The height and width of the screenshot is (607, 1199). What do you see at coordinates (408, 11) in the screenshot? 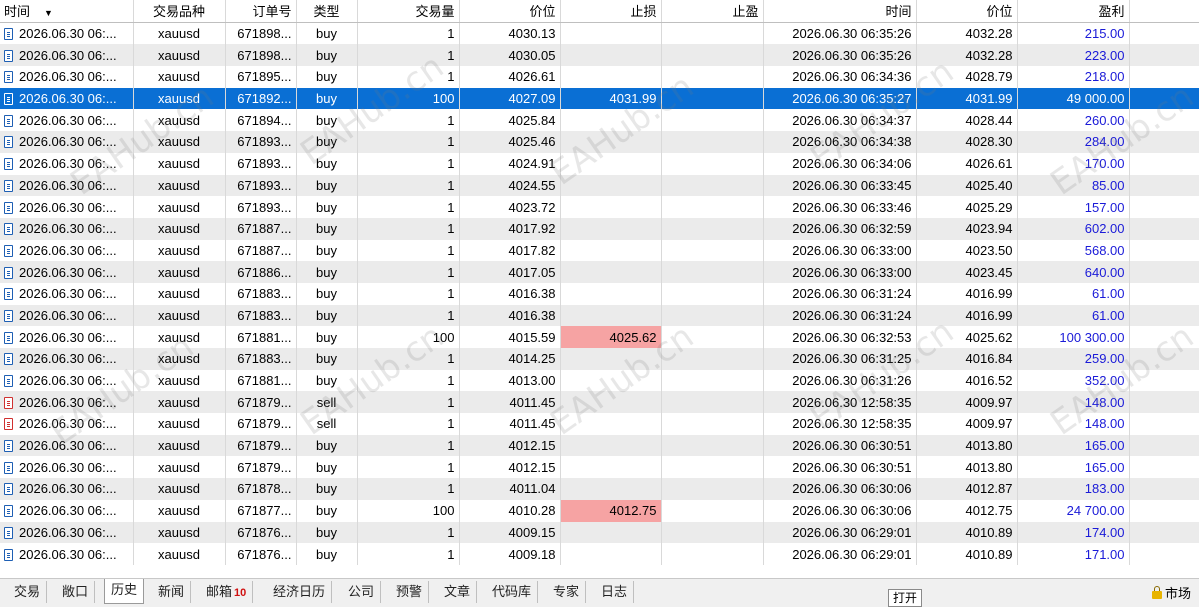
I see `col-header-volume: 交易量` at bounding box center [408, 11].